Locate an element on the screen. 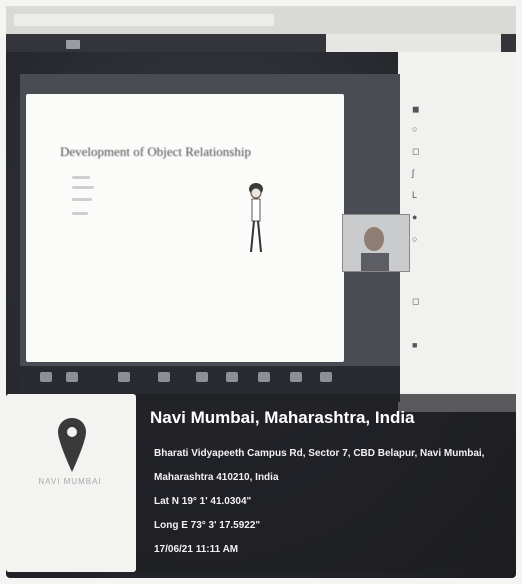 The height and width of the screenshot is (584, 522). side-tool-6-icon: ● is located at coordinates (414, 217).